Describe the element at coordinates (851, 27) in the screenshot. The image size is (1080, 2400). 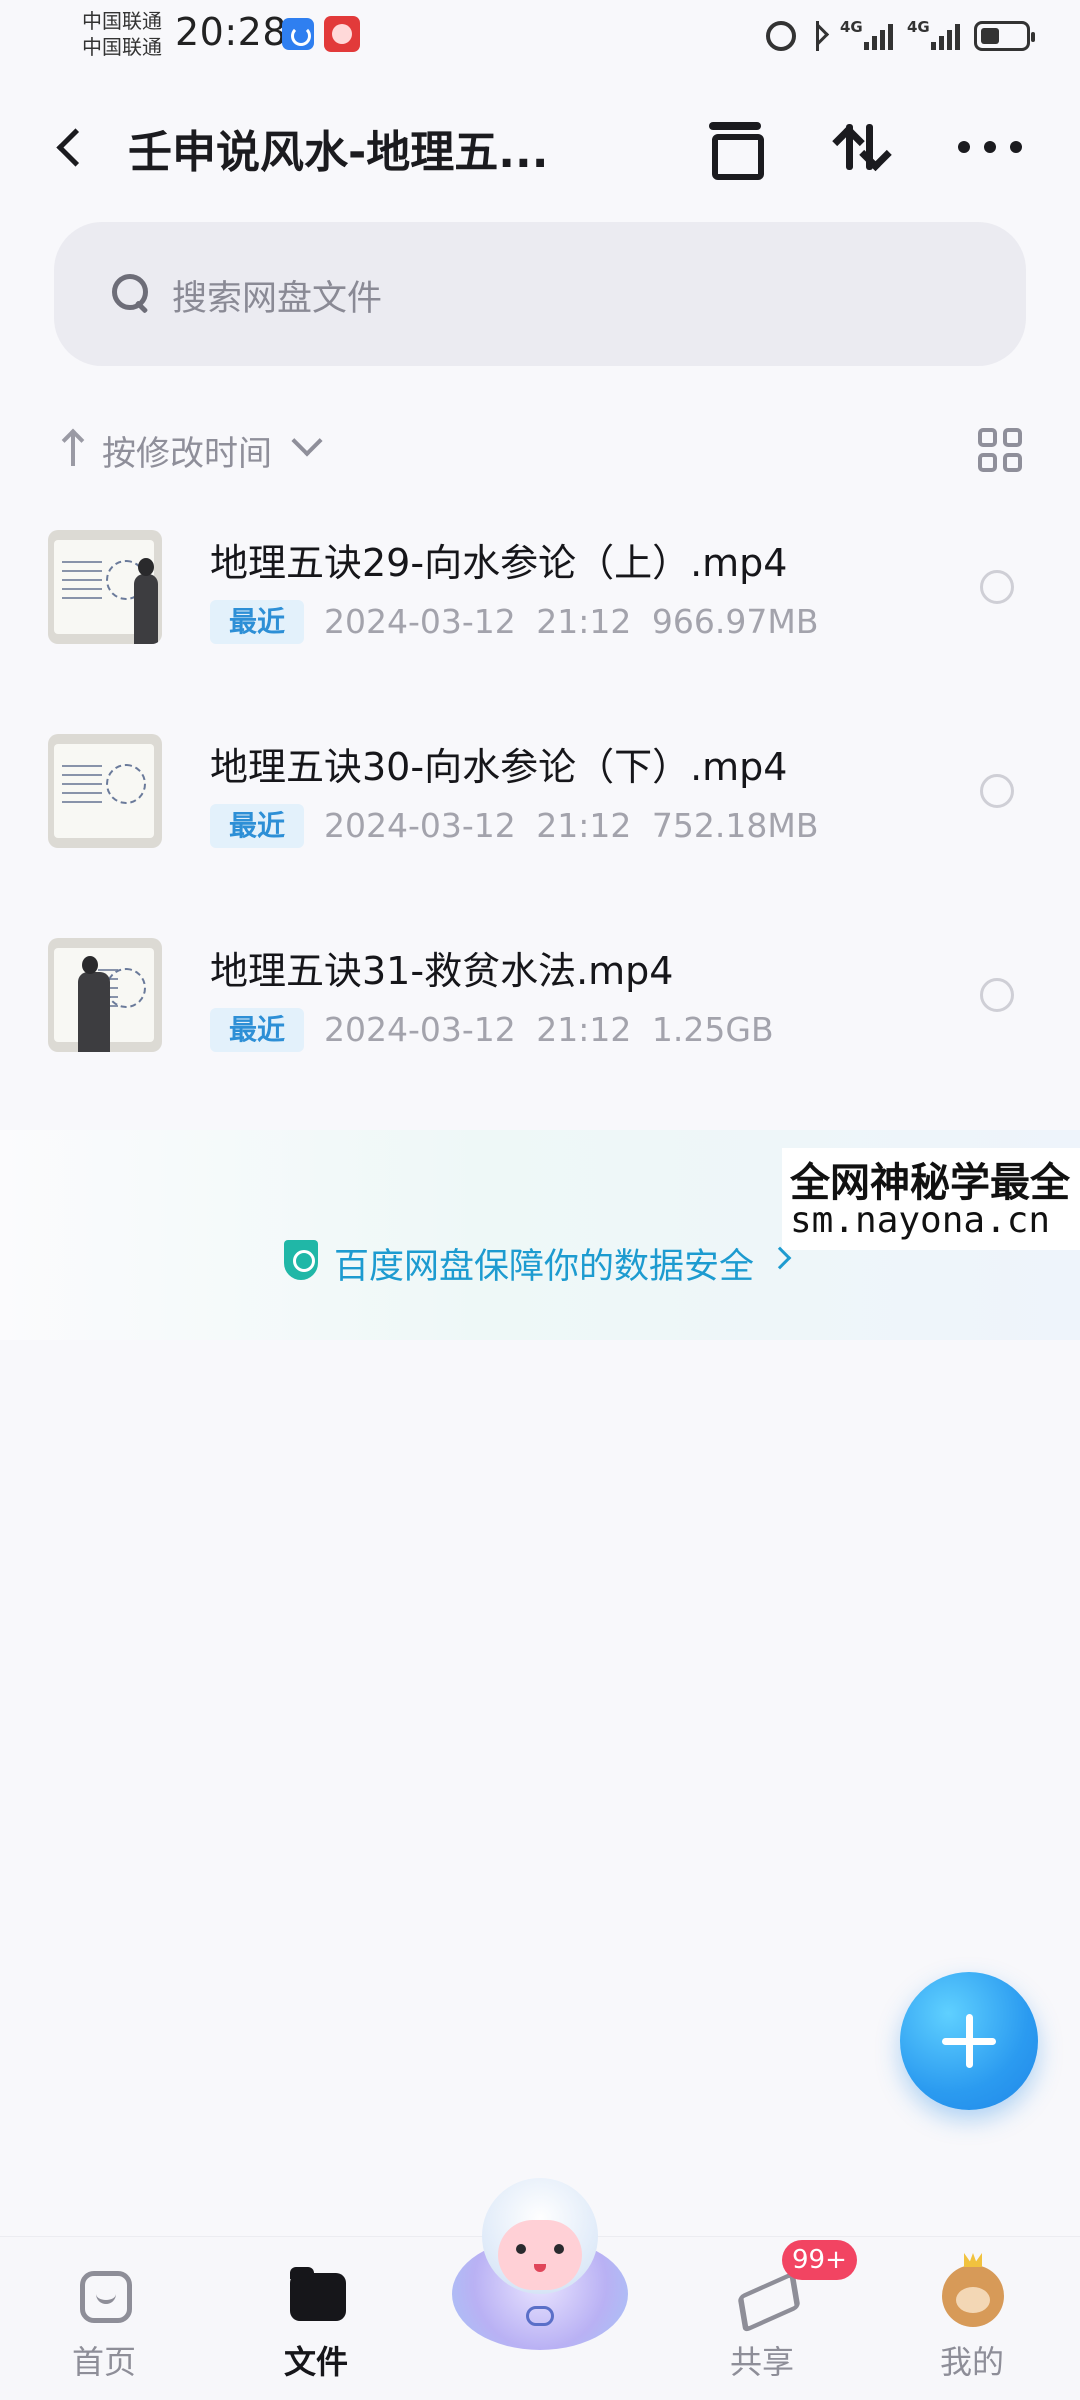
I see `network-type-1: 4G` at that location.